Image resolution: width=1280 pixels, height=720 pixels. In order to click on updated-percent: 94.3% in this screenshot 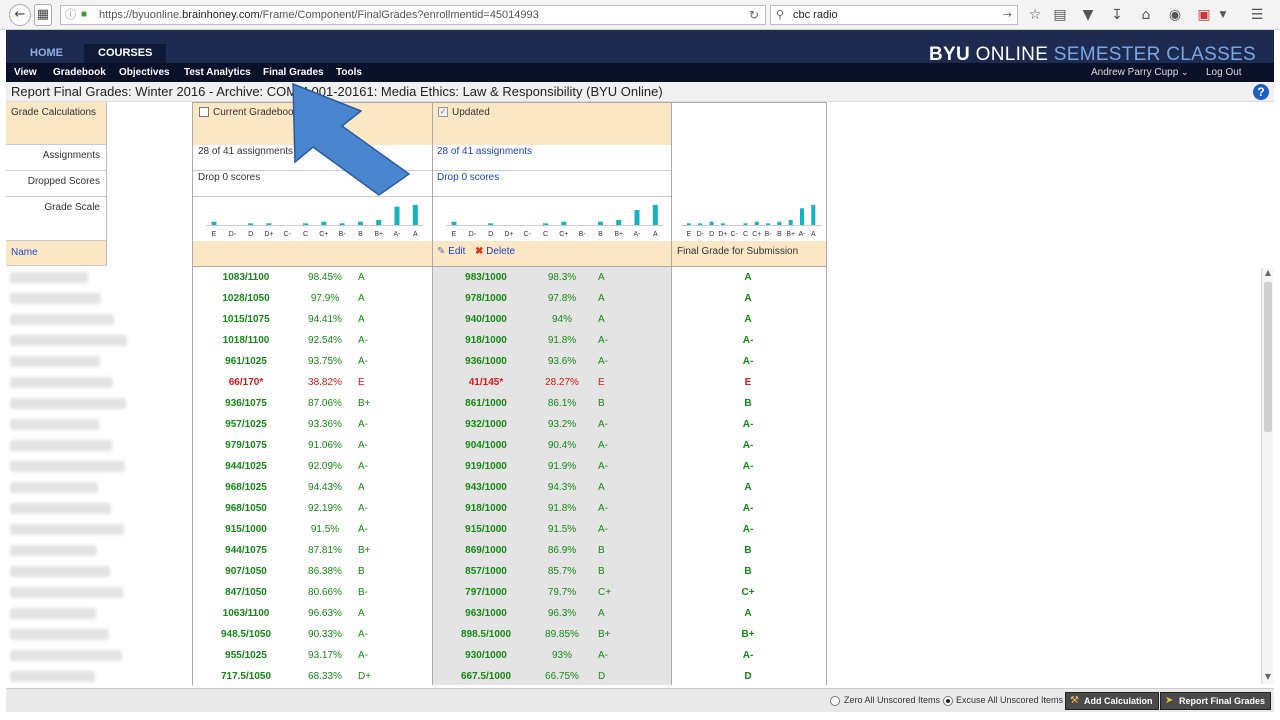, I will do `click(562, 487)`.